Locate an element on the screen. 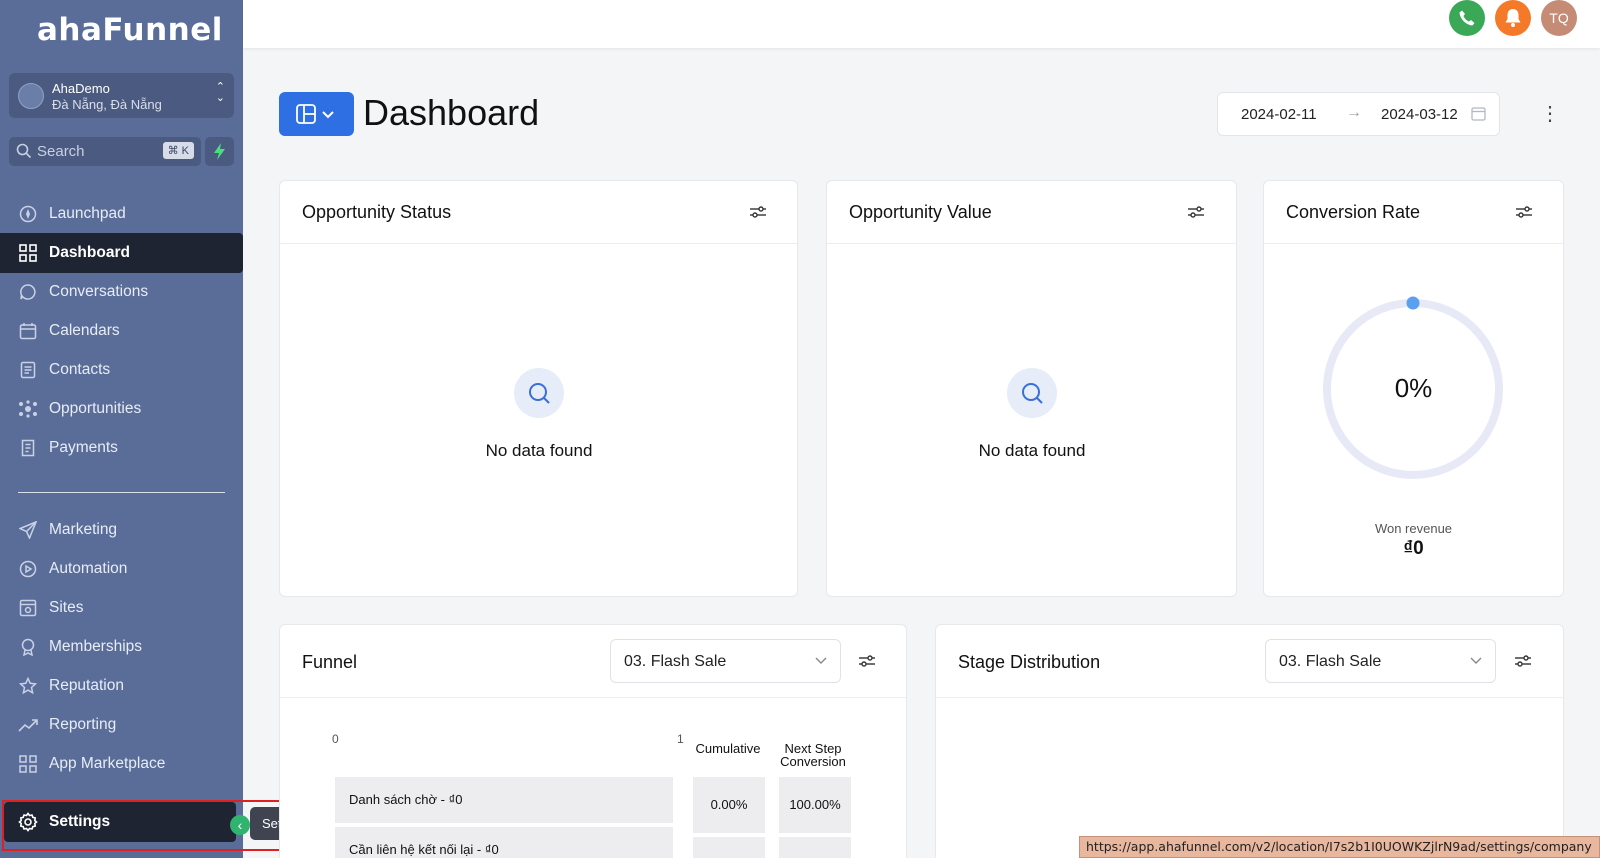 The width and height of the screenshot is (1600, 858). sidebar-item-label: Sites is located at coordinates (66, 607).